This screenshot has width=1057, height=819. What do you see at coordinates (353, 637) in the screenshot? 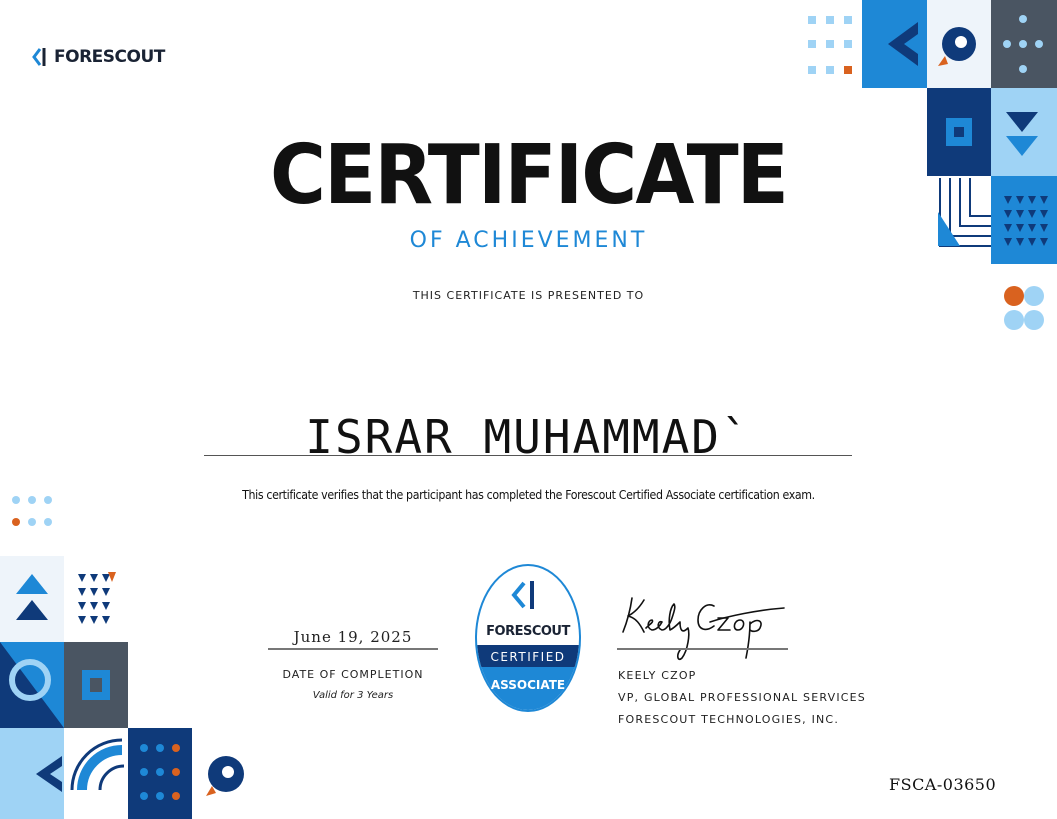
I see `completion-date: June 19, 2025` at bounding box center [353, 637].